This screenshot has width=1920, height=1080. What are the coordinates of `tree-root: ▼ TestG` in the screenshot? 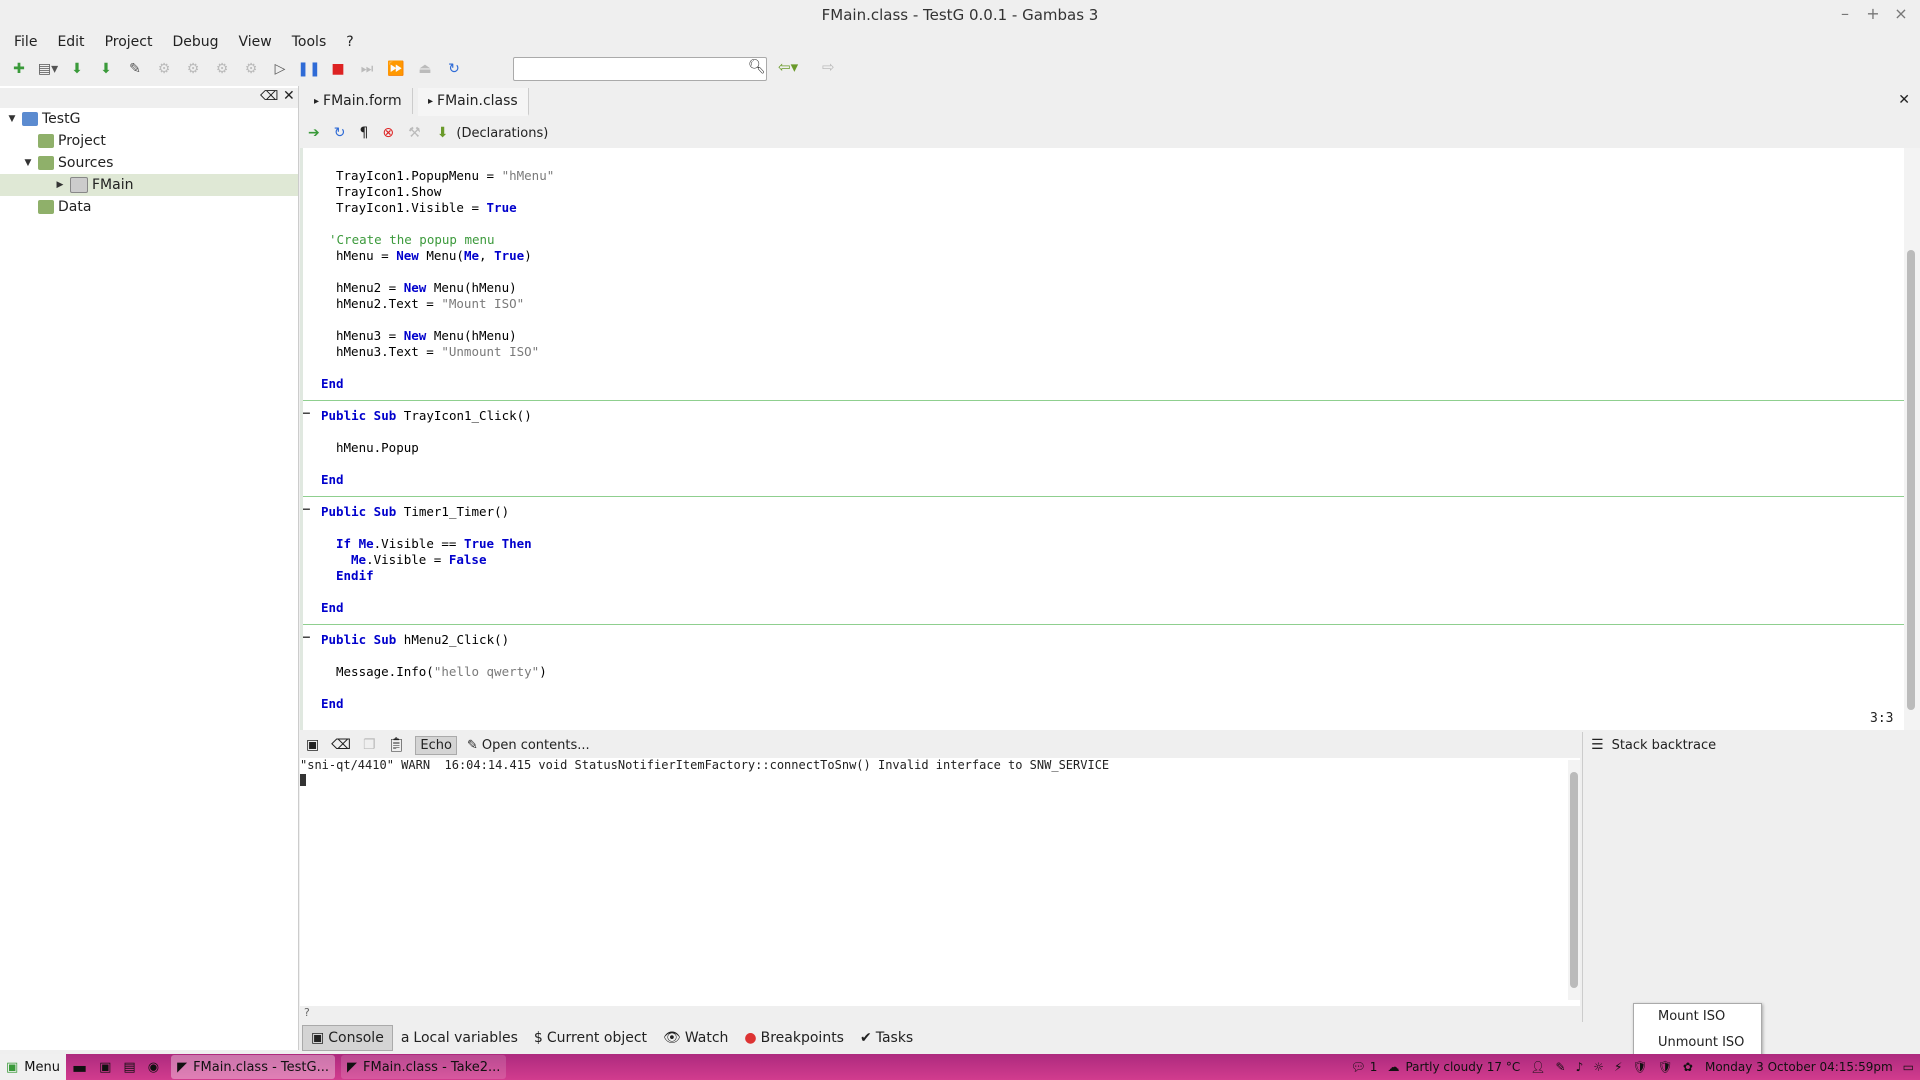 It's located at (155, 119).